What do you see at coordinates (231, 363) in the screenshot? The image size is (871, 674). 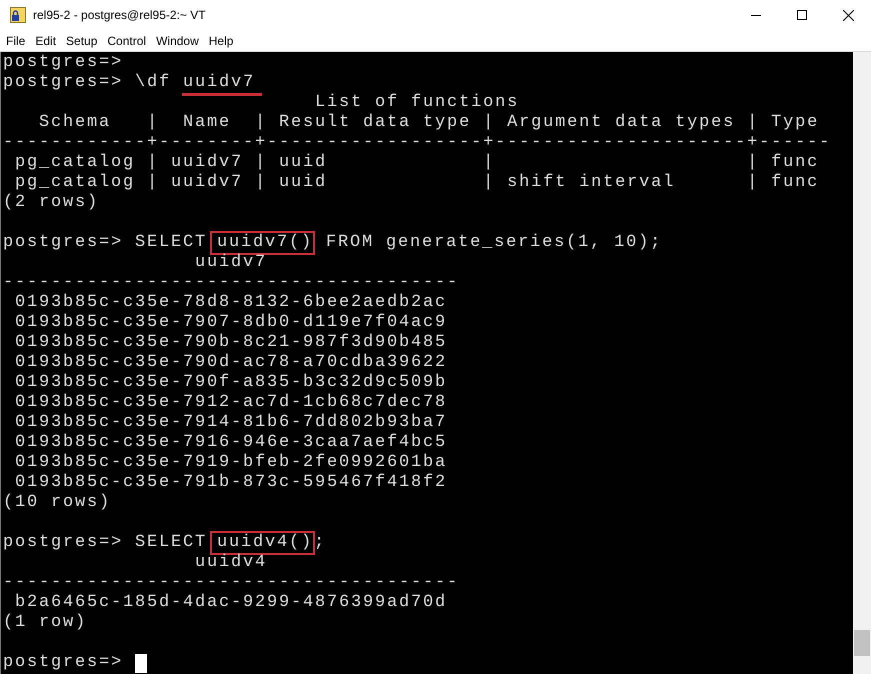 I see `terminal-line: 0193b85c-c35e-790d-ac78-a70cdba39622` at bounding box center [231, 363].